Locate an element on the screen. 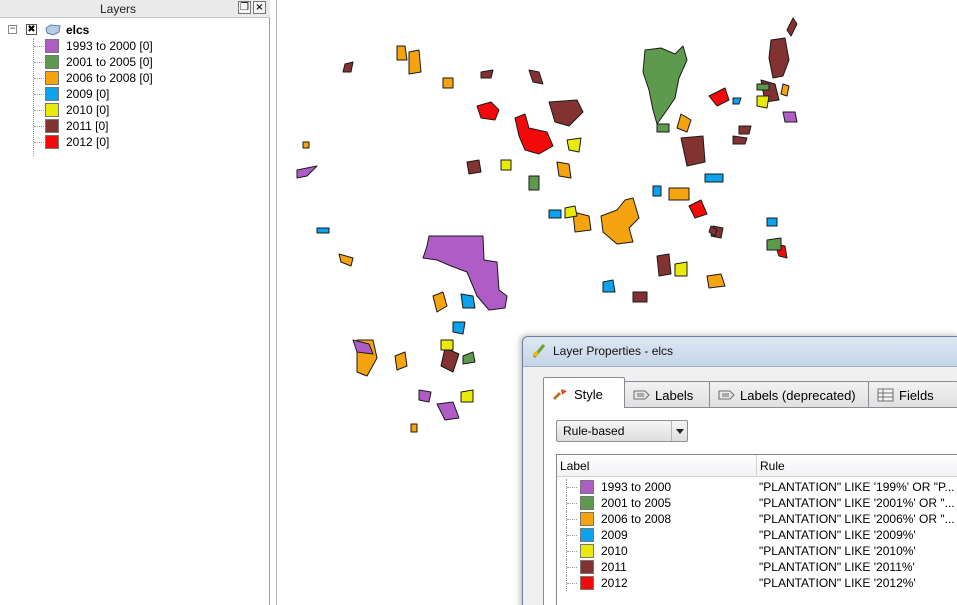 Image resolution: width=957 pixels, height=605 pixels. column-header-rule: Rule is located at coordinates (857, 466).